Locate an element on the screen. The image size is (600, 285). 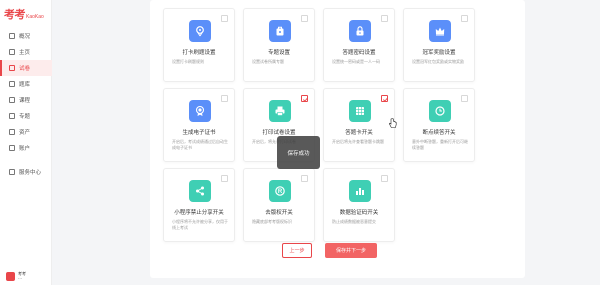
tile-title: 去版权开关 is located at coordinates (279, 213).